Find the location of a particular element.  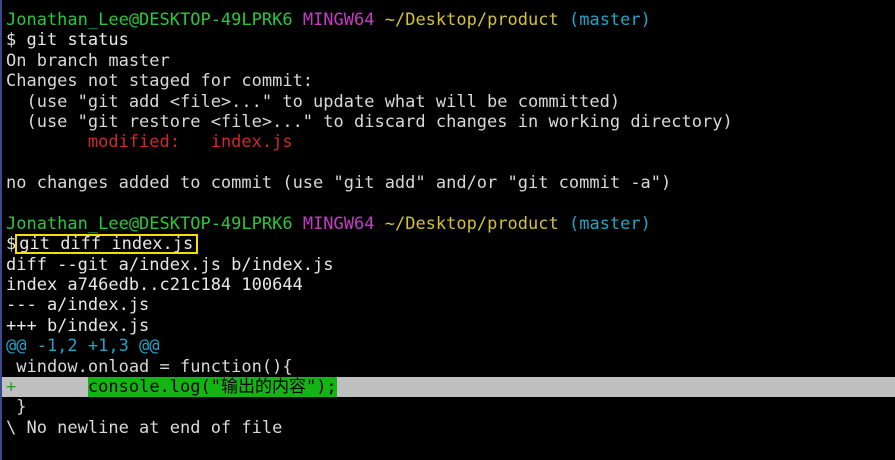

diff-header: --- a/index.js is located at coordinates (78, 305).